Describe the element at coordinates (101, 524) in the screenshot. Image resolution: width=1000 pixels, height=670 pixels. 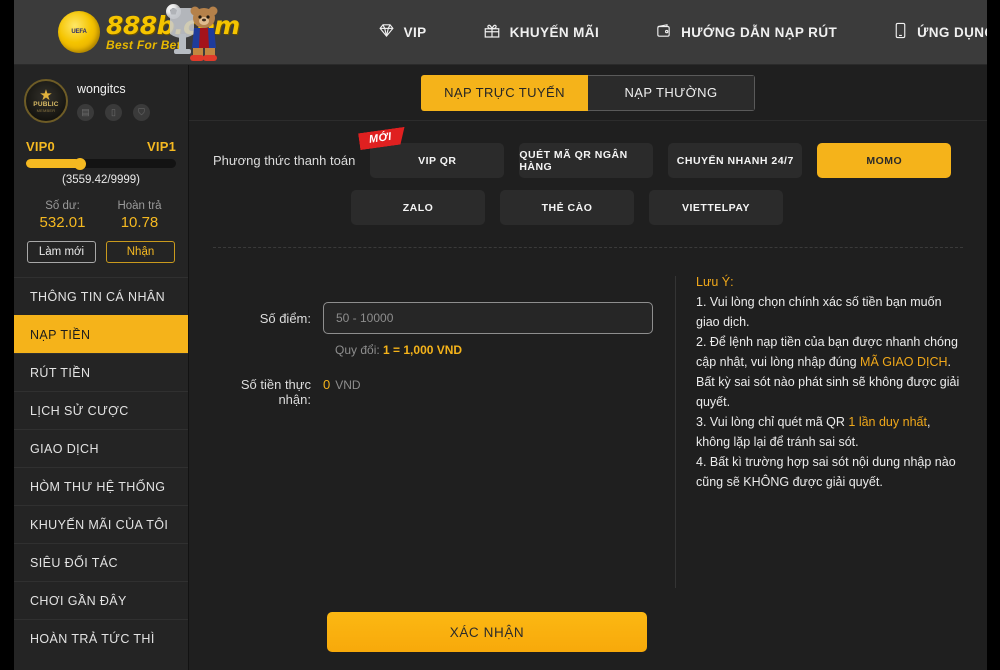
I see `sidebar-item-my-promotions: KHUYẾN MÃI CỦA TÔI` at that location.